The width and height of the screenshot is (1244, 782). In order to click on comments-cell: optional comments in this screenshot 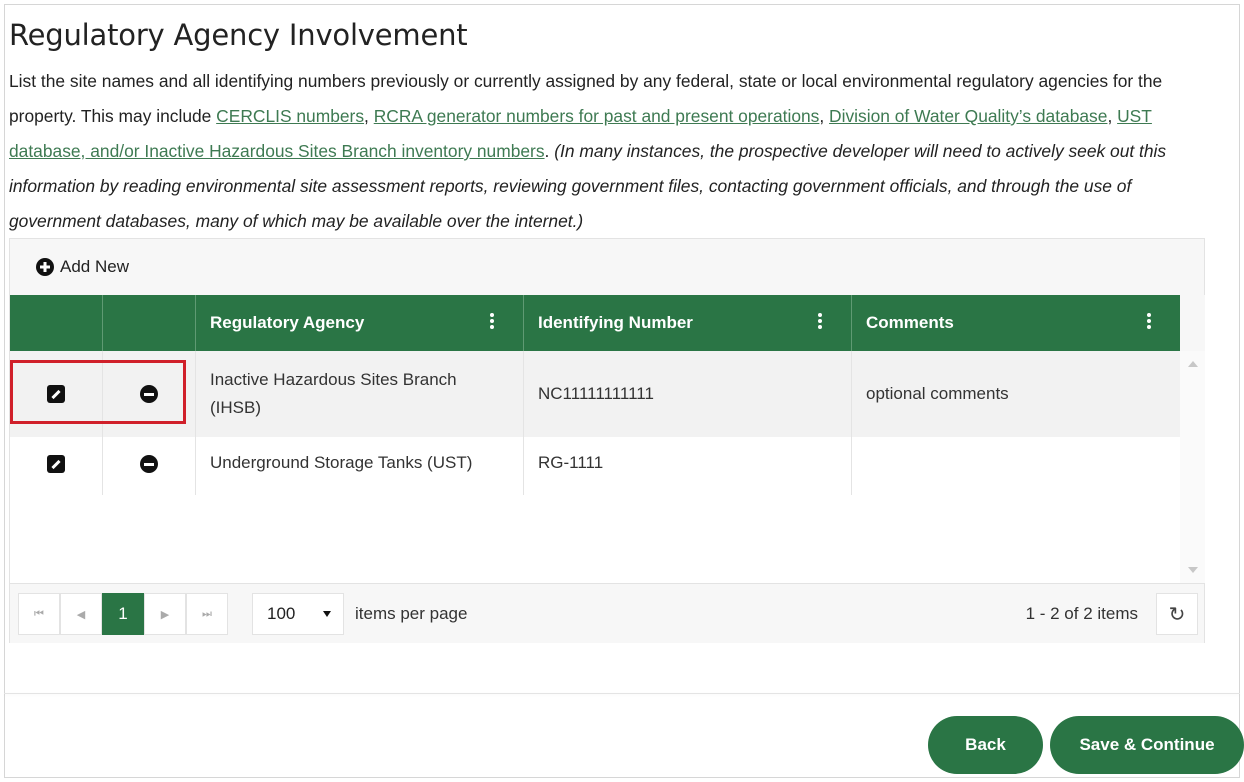, I will do `click(937, 393)`.